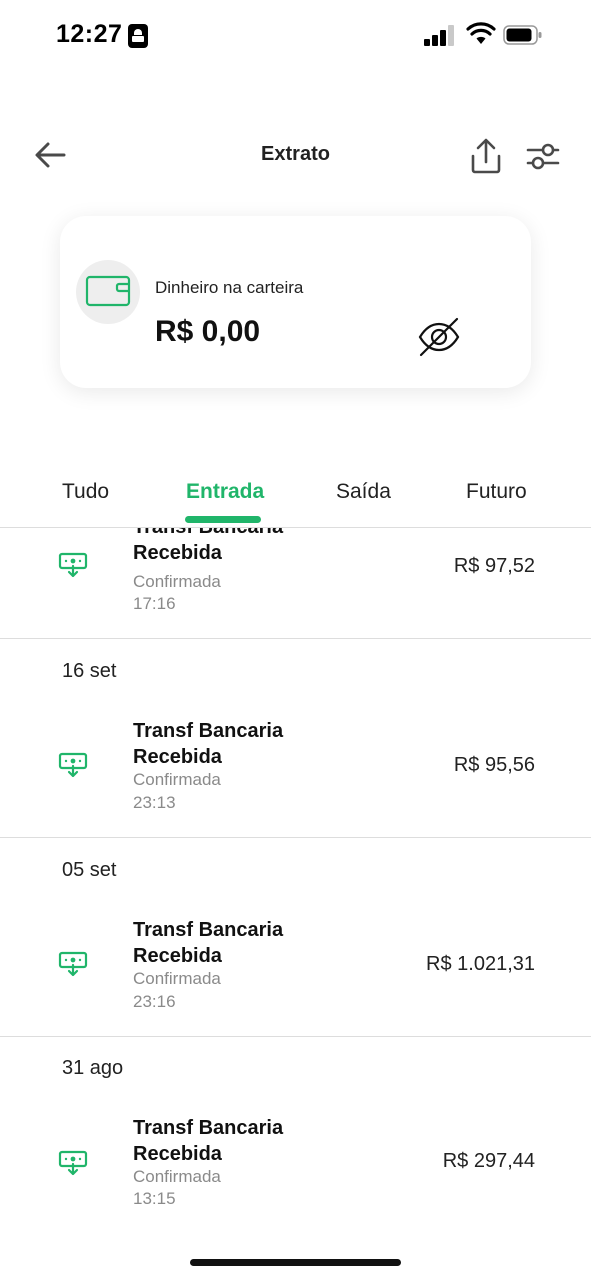  What do you see at coordinates (89, 870) in the screenshot?
I see `group-date: 05 set` at bounding box center [89, 870].